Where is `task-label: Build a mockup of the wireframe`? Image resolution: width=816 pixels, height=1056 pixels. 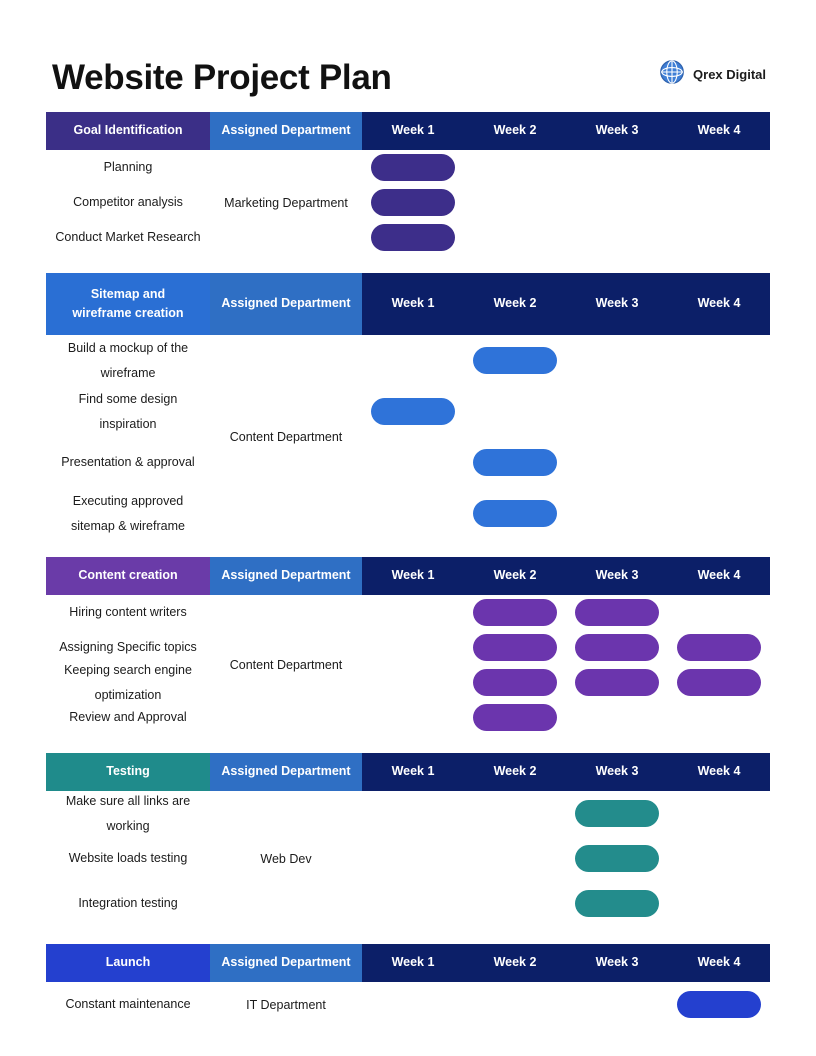 task-label: Build a mockup of the wireframe is located at coordinates (128, 360).